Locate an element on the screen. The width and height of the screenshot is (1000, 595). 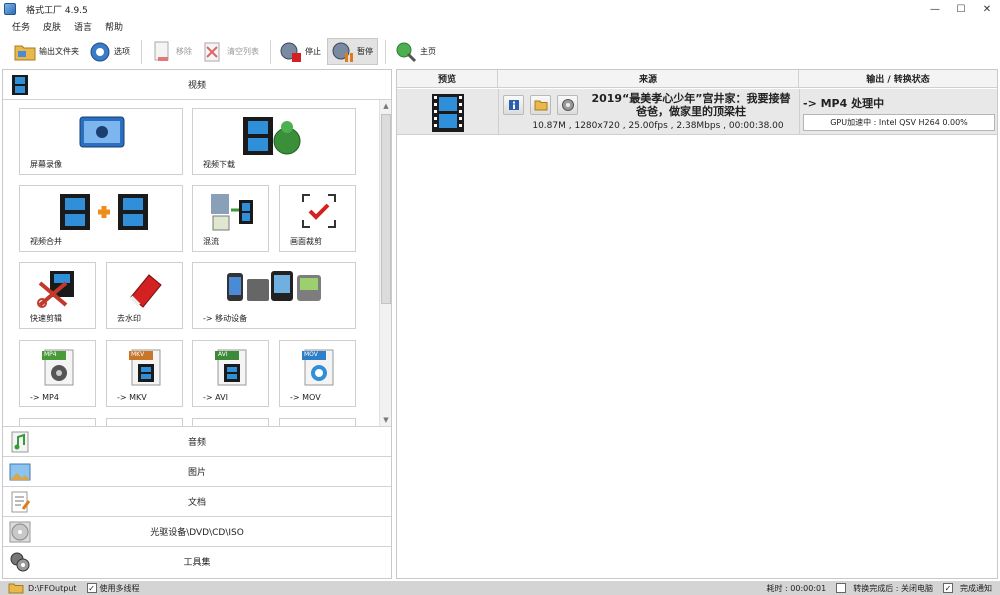
cell-divider is located at coordinates (498, 112).